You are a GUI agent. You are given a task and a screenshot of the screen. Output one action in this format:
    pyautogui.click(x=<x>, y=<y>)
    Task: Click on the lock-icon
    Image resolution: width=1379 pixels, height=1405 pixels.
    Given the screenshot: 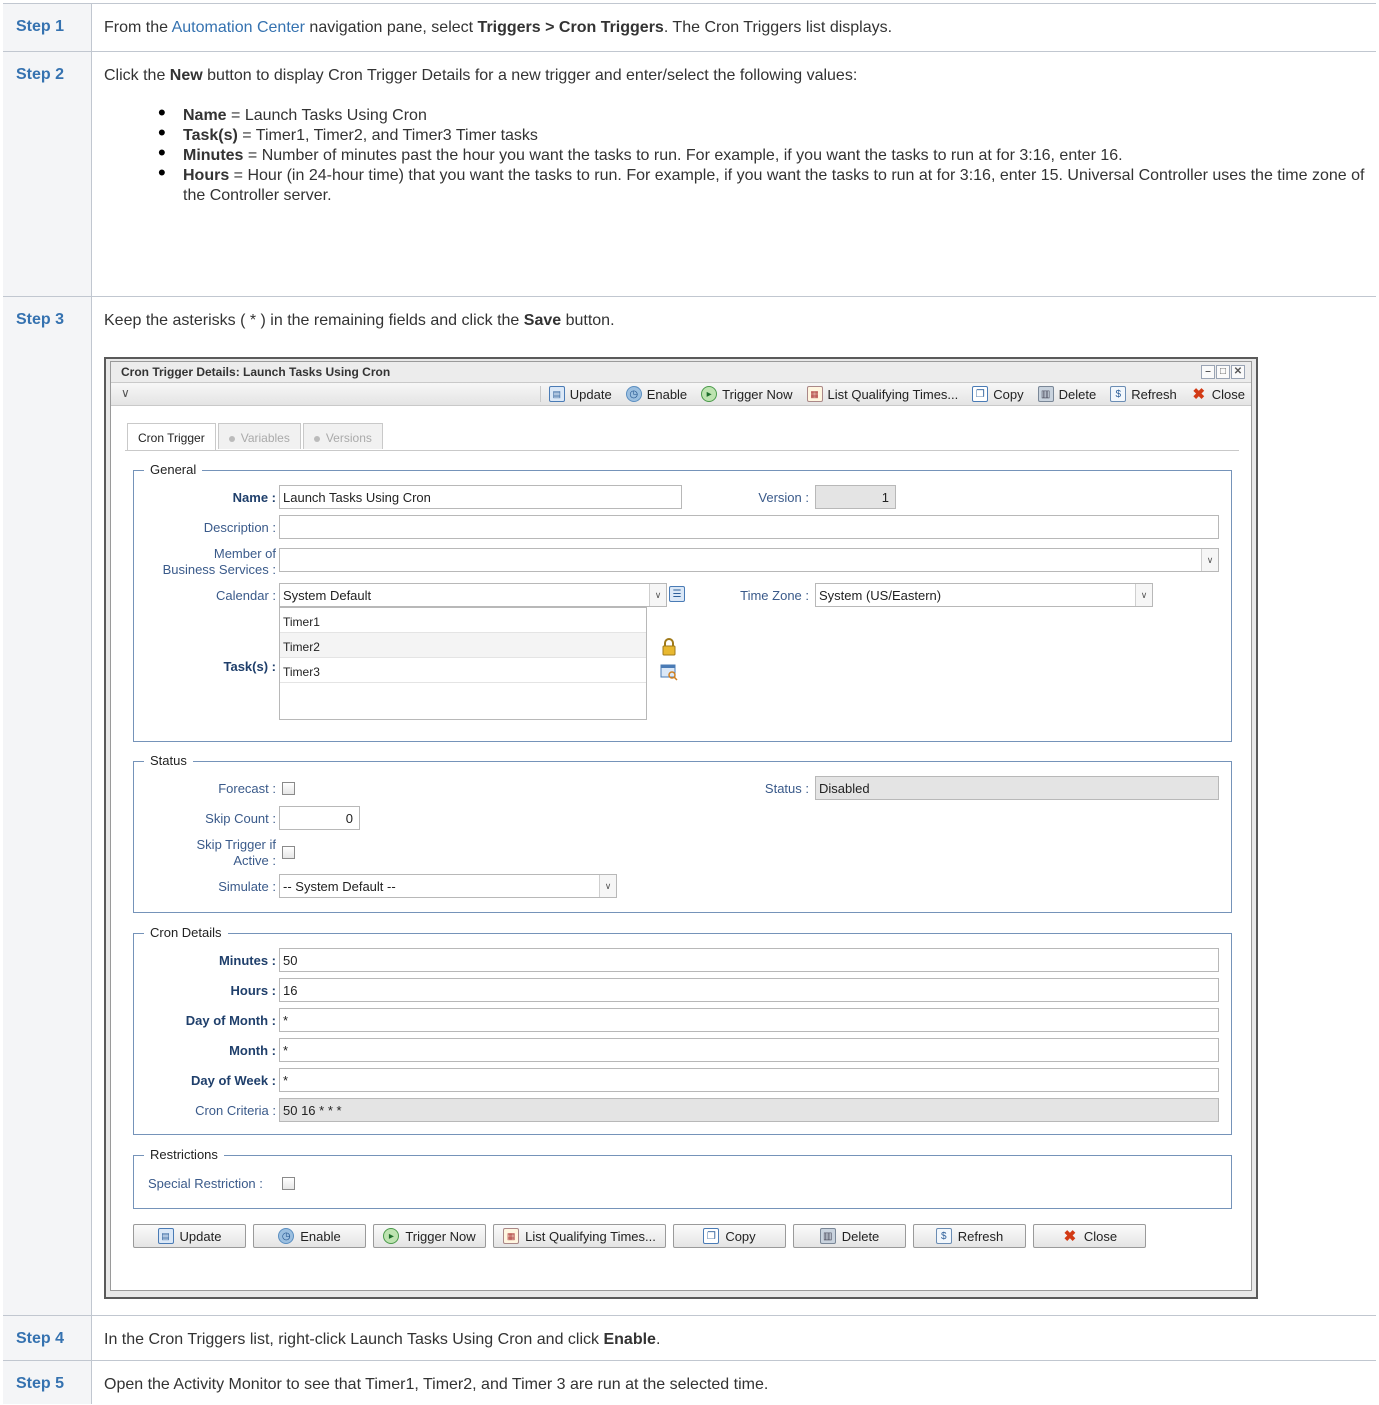 What is the action you would take?
    pyautogui.click(x=669, y=647)
    